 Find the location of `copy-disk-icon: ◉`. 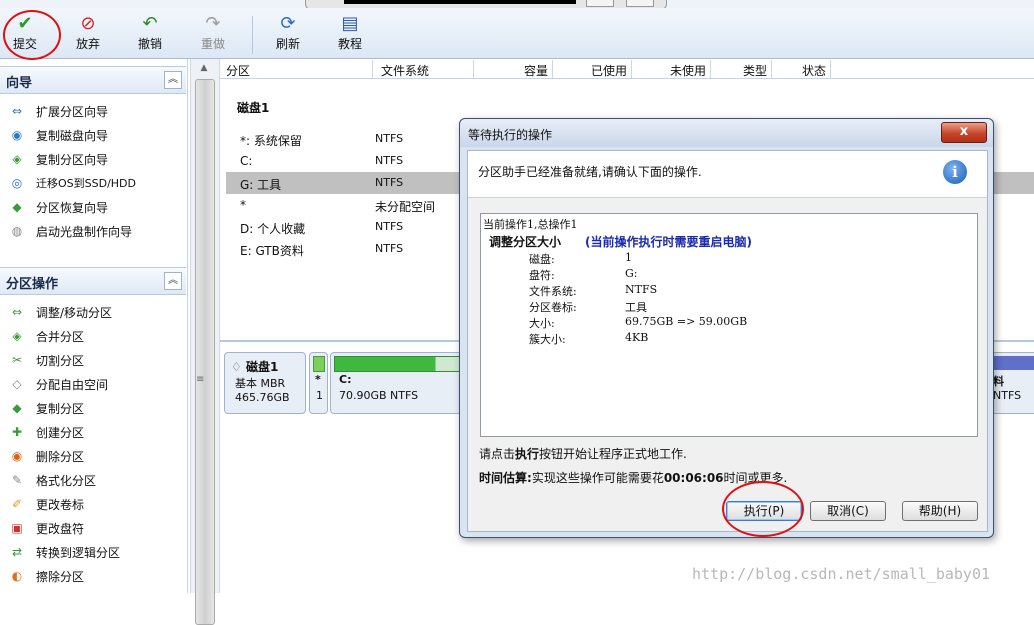

copy-disk-icon: ◉ is located at coordinates (17, 135).